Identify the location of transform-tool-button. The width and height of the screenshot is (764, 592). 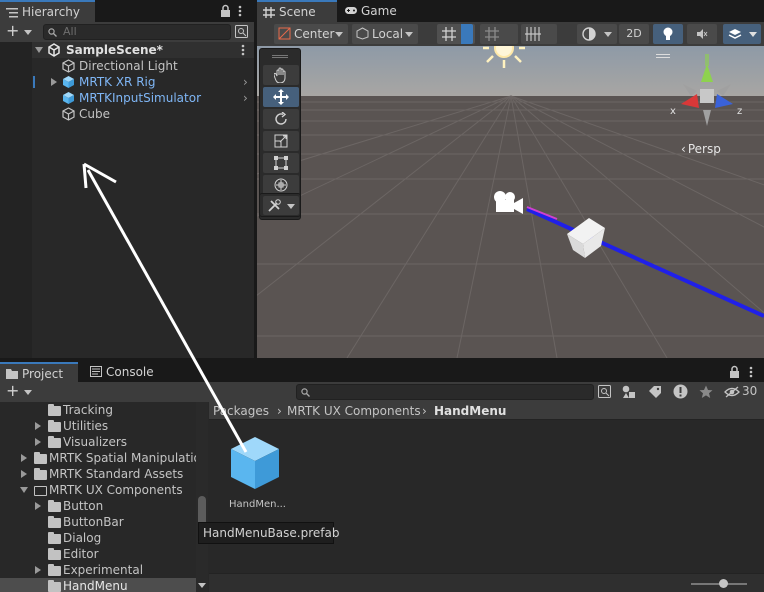
(281, 185).